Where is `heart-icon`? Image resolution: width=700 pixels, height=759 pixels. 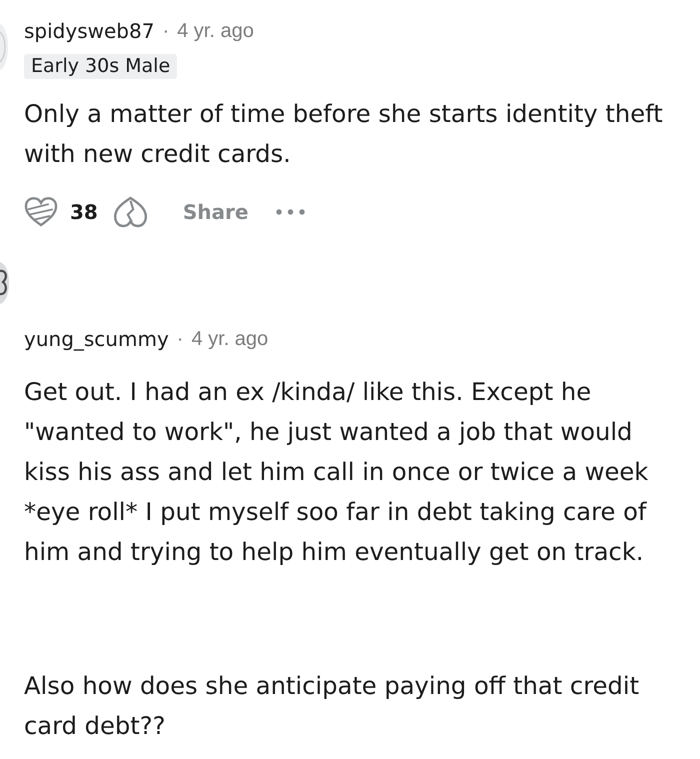 heart-icon is located at coordinates (41, 212).